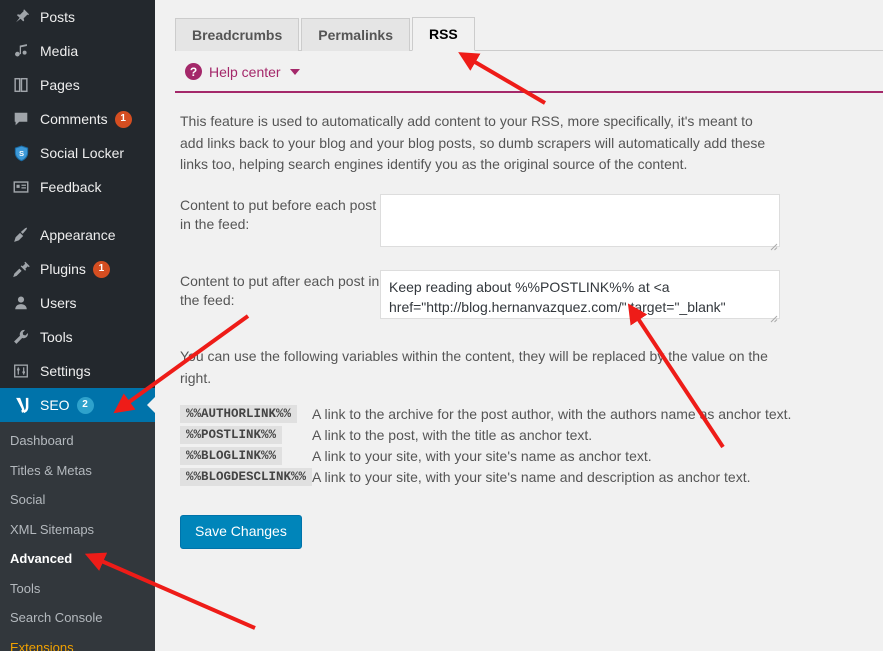  I want to click on comment-icon, so click(21, 119).